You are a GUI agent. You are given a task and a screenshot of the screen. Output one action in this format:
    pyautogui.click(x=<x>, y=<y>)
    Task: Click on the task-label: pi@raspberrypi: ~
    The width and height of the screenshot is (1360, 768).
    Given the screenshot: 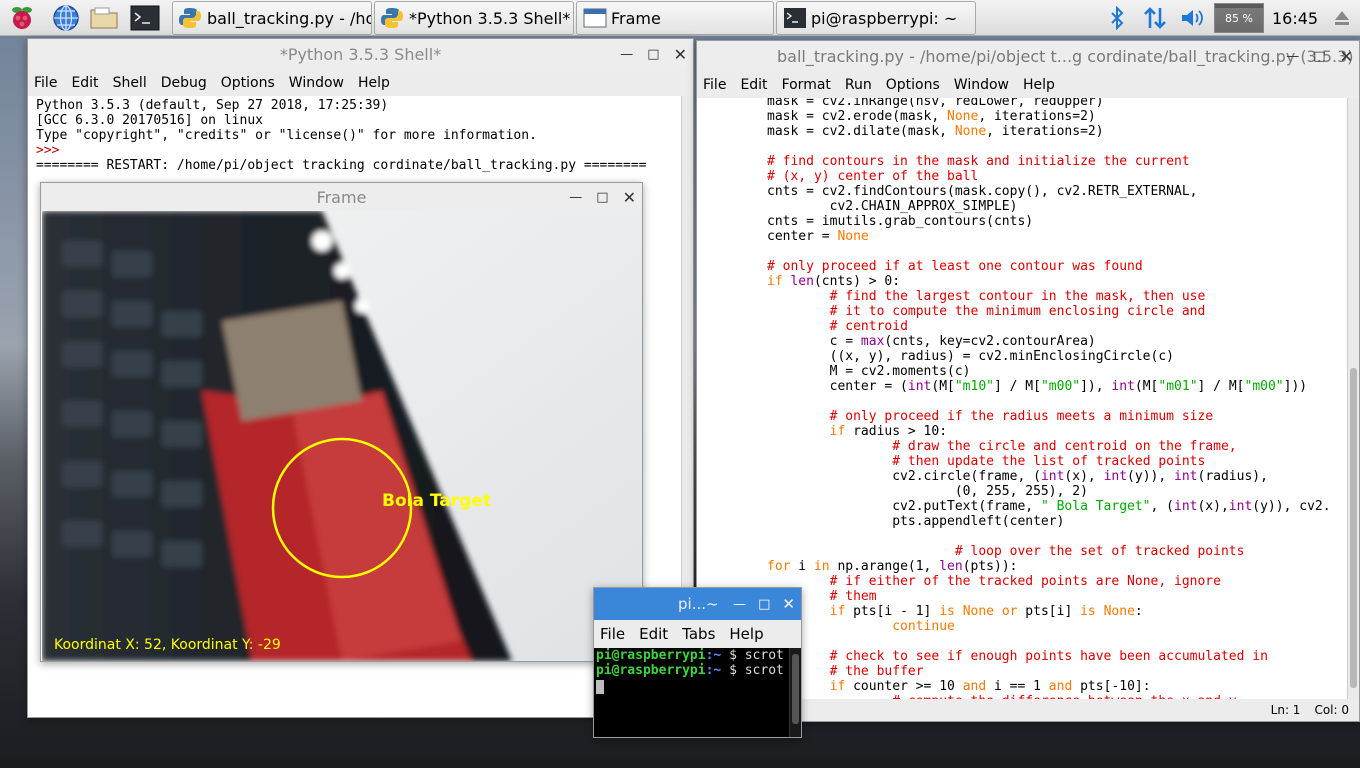 What is the action you would take?
    pyautogui.click(x=884, y=18)
    